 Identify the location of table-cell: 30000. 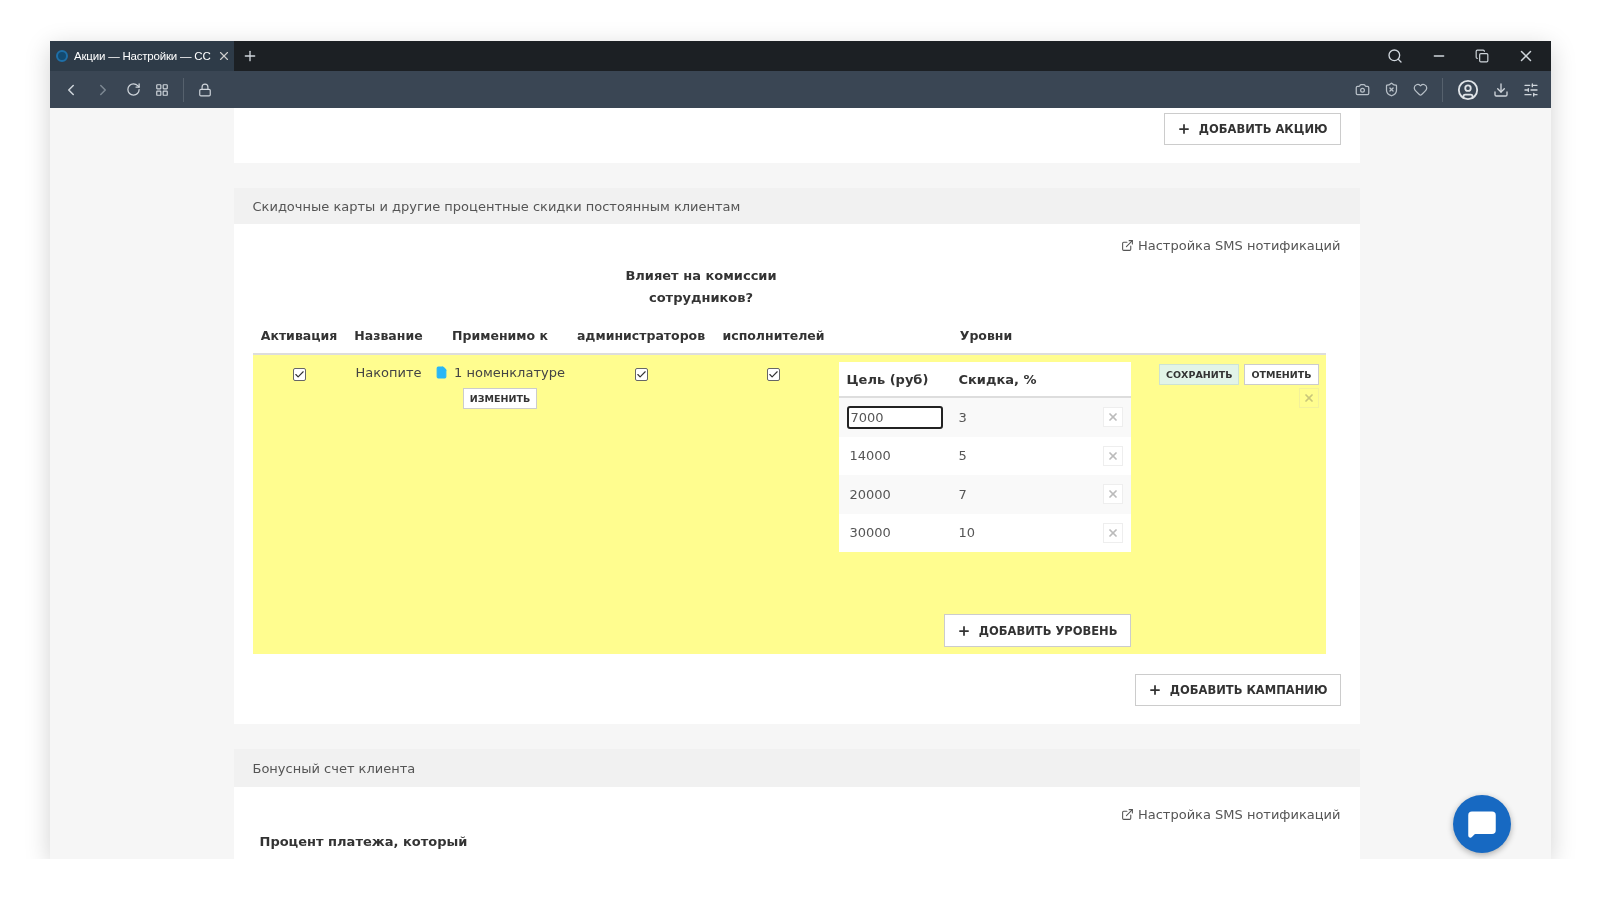
(870, 533).